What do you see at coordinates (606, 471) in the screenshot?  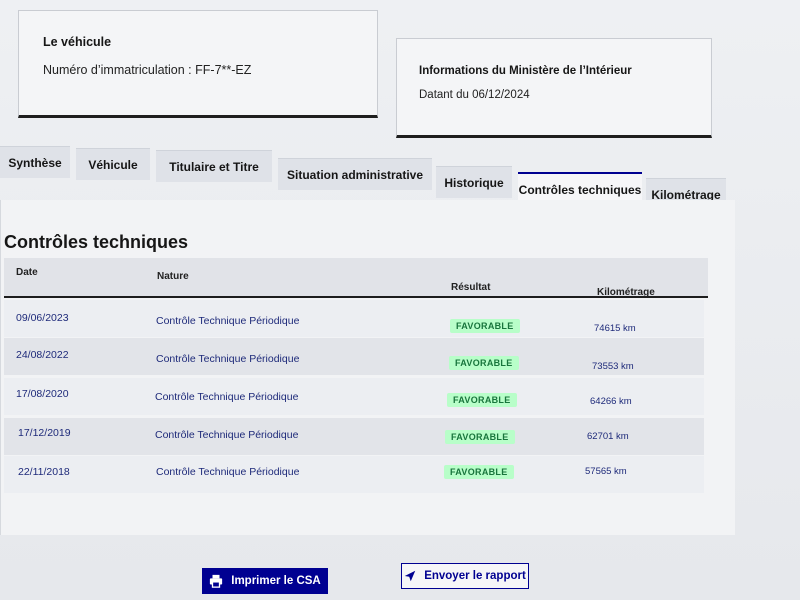 I see `row-mileage: 57565 km` at bounding box center [606, 471].